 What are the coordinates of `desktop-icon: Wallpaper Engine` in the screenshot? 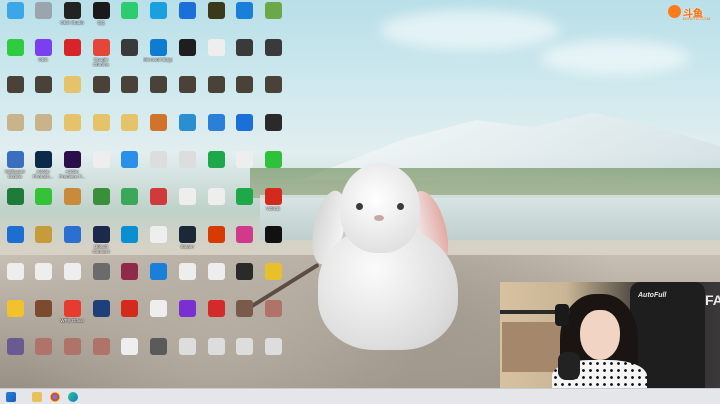 It's located at (15, 169).